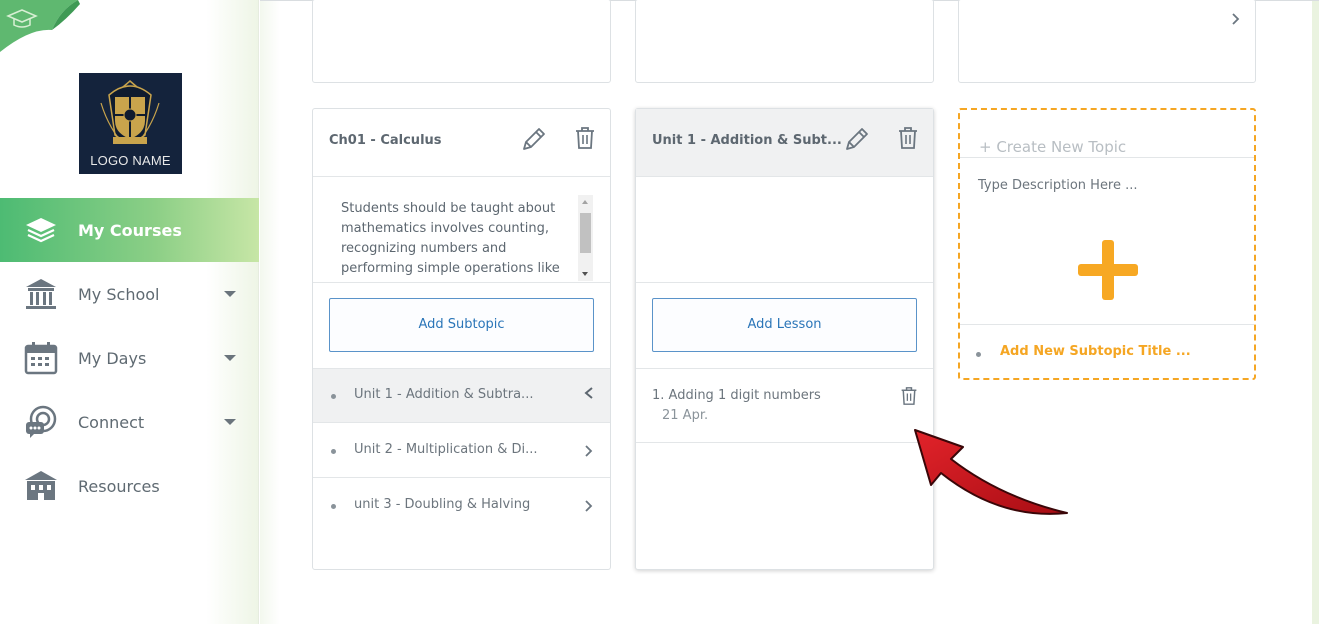 Image resolution: width=1319 pixels, height=624 pixels. I want to click on sidebar-item-resources: Resources, so click(129, 486).